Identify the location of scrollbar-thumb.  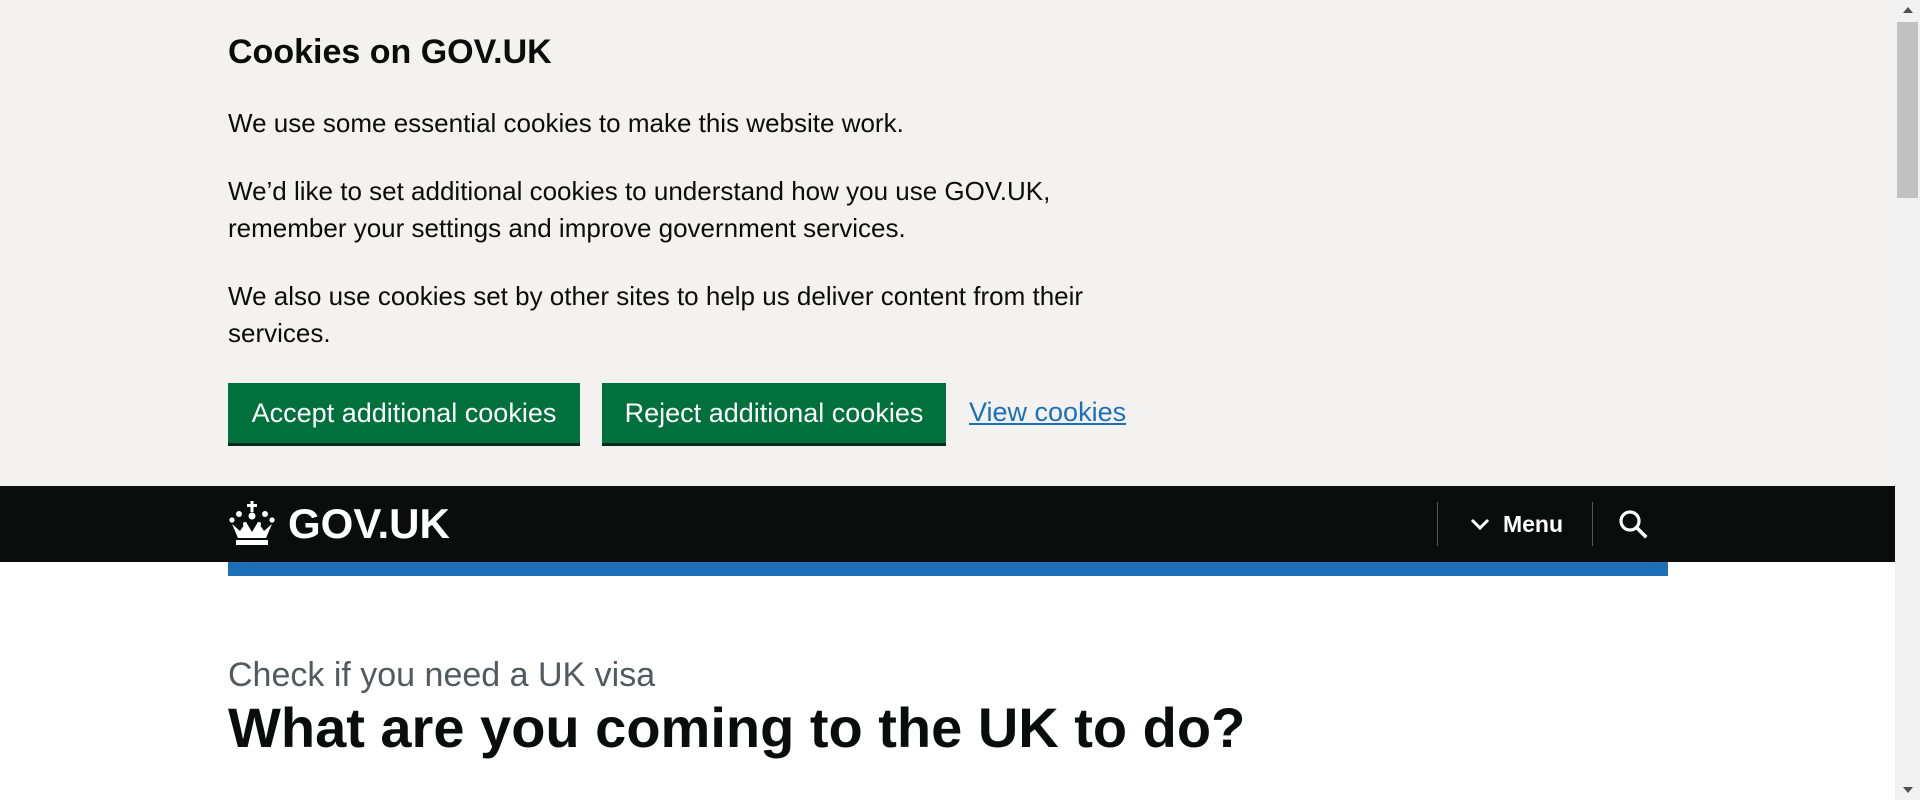
(1907, 110).